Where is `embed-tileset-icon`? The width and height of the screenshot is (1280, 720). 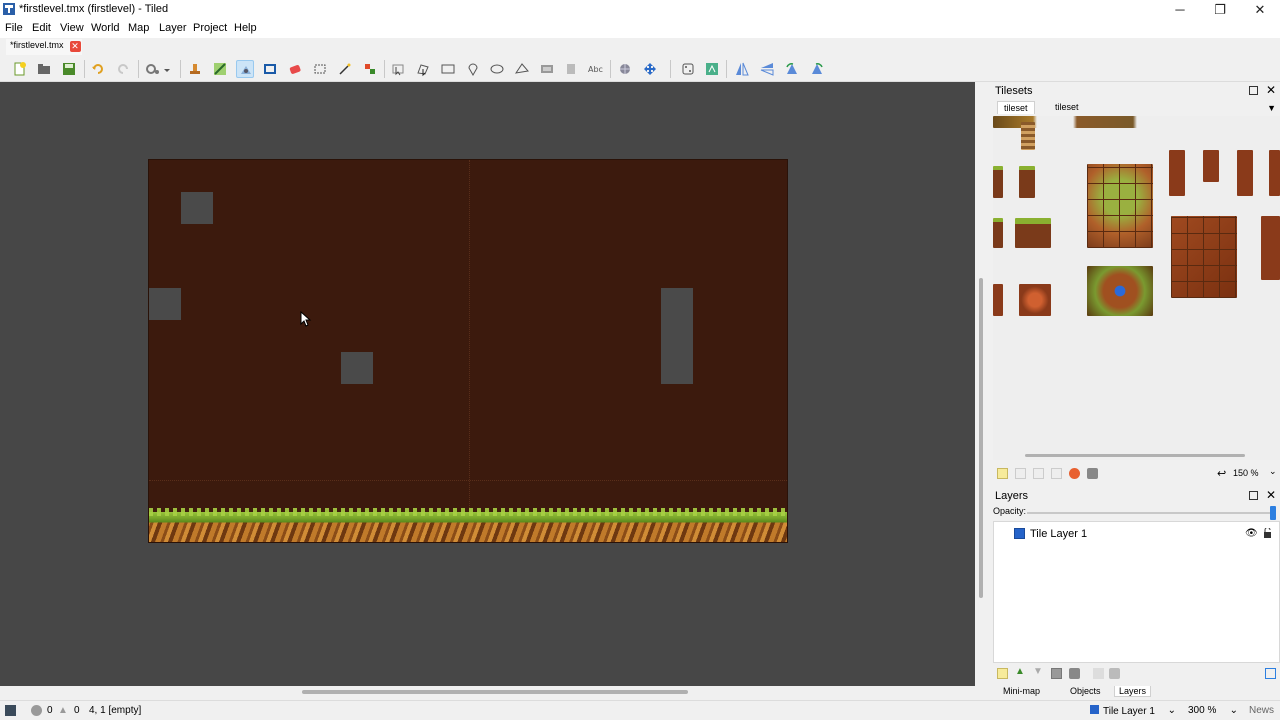 embed-tileset-icon is located at coordinates (1020, 473).